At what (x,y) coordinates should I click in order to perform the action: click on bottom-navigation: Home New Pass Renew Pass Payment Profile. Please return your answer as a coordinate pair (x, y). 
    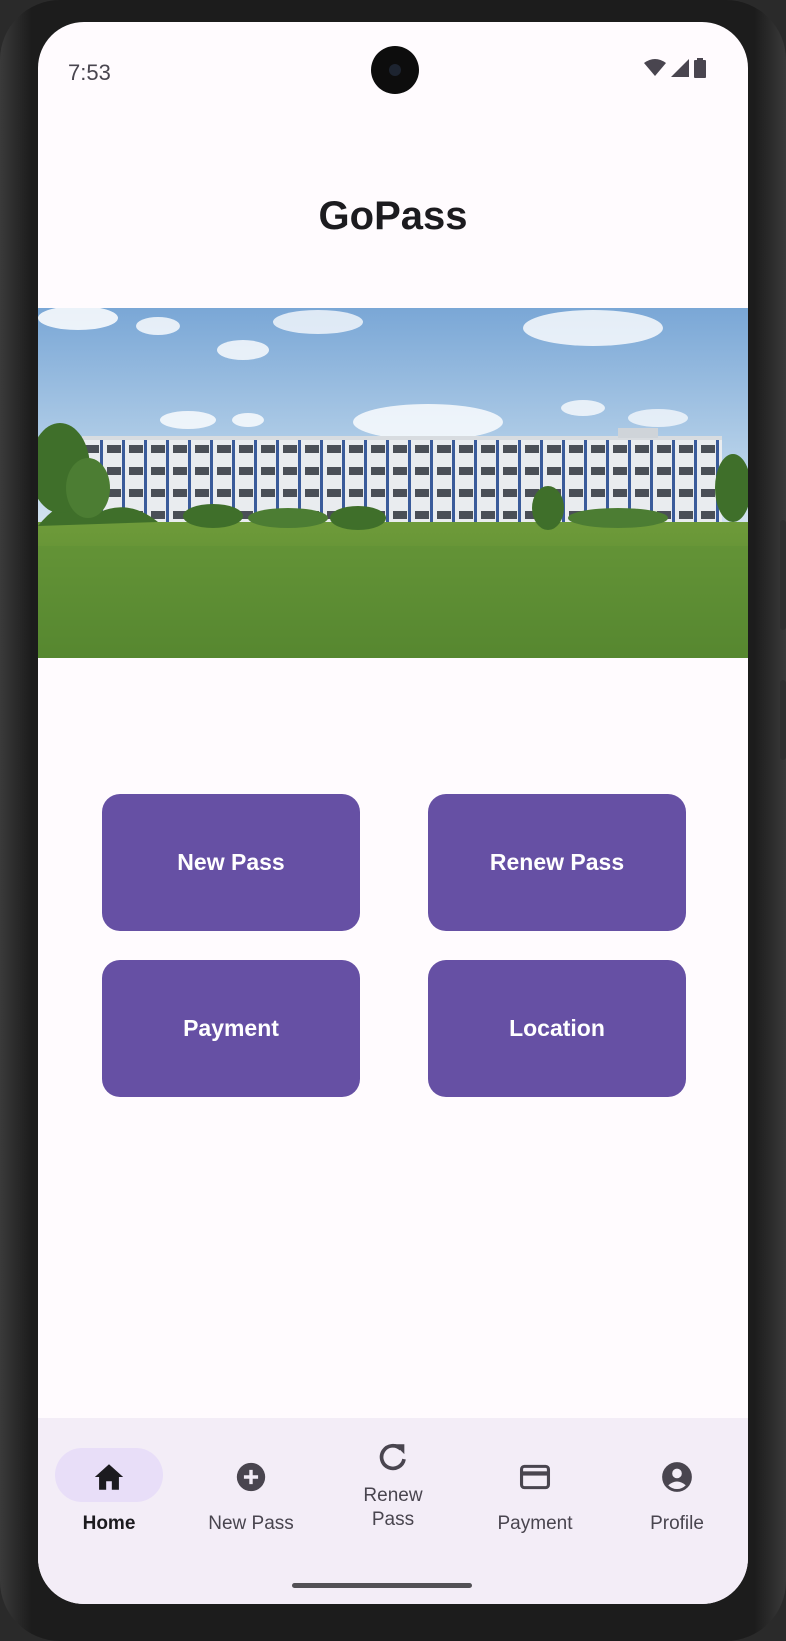
    Looking at the image, I should click on (393, 1511).